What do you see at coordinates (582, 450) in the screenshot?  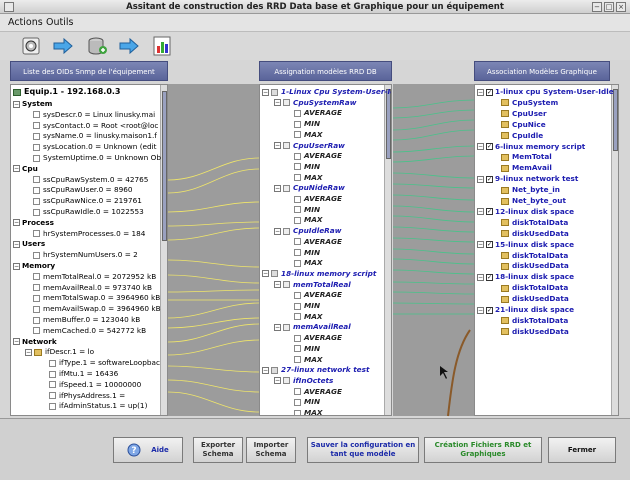 I see `close-app-button: Fermer` at bounding box center [582, 450].